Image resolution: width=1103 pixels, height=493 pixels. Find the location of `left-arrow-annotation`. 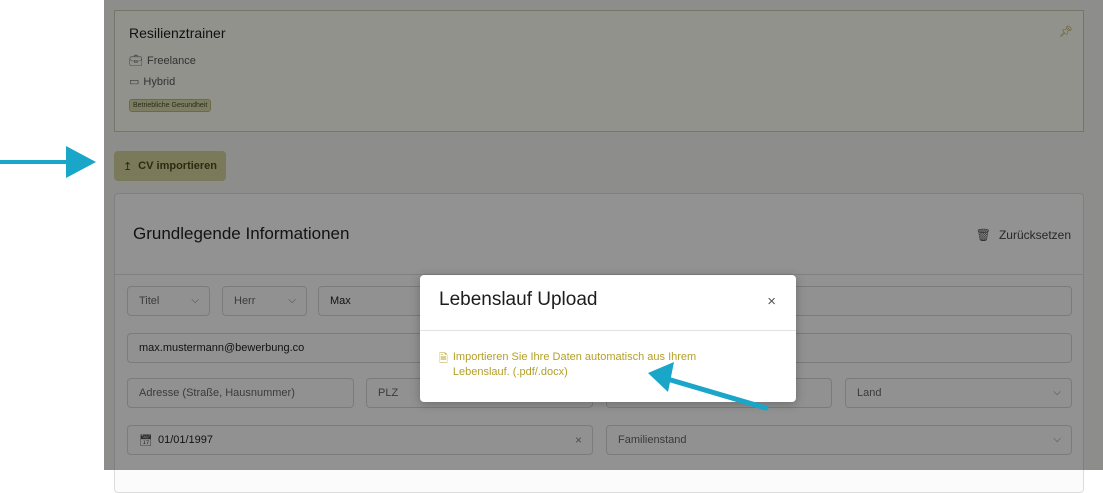

left-arrow-annotation is located at coordinates (48, 162).